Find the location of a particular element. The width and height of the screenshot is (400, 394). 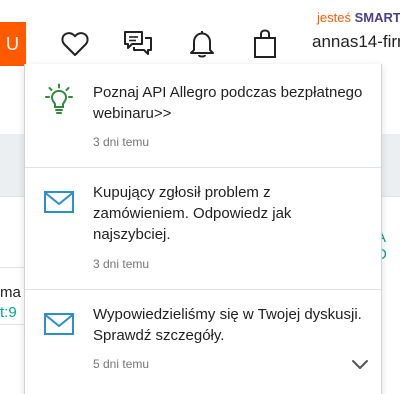

username-link: annas14-firm is located at coordinates (356, 42).